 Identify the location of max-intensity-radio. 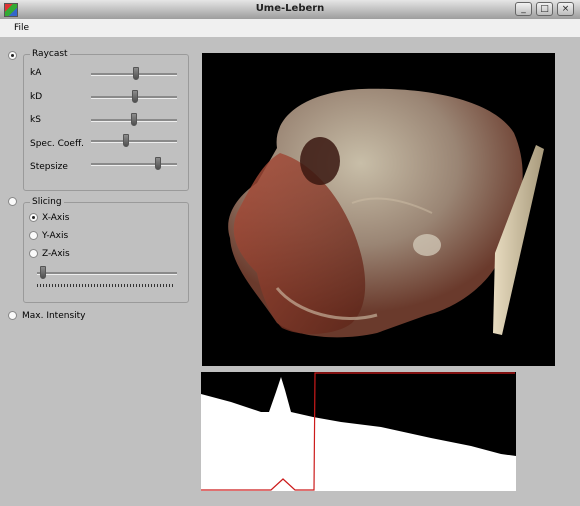
(12, 315).